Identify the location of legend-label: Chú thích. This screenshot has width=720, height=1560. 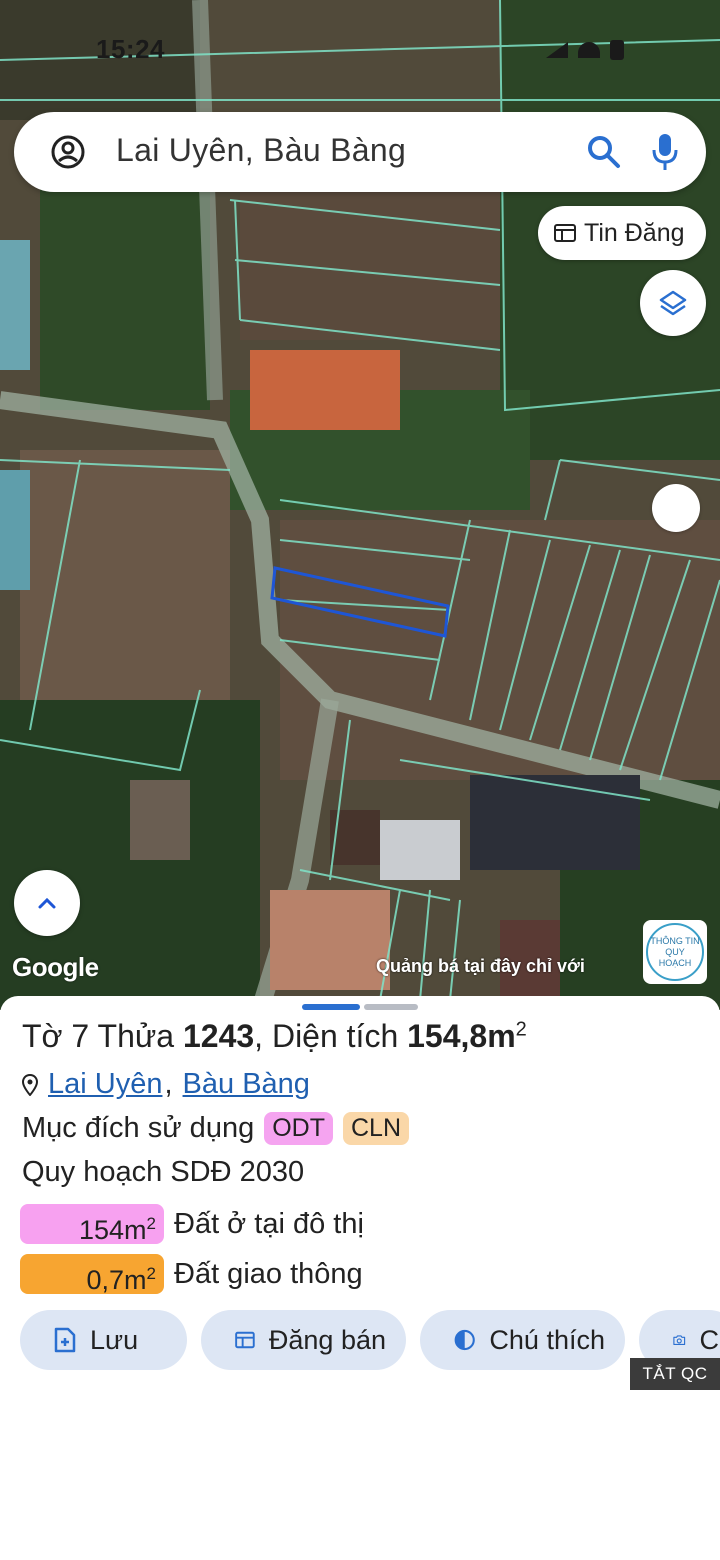
(547, 1339).